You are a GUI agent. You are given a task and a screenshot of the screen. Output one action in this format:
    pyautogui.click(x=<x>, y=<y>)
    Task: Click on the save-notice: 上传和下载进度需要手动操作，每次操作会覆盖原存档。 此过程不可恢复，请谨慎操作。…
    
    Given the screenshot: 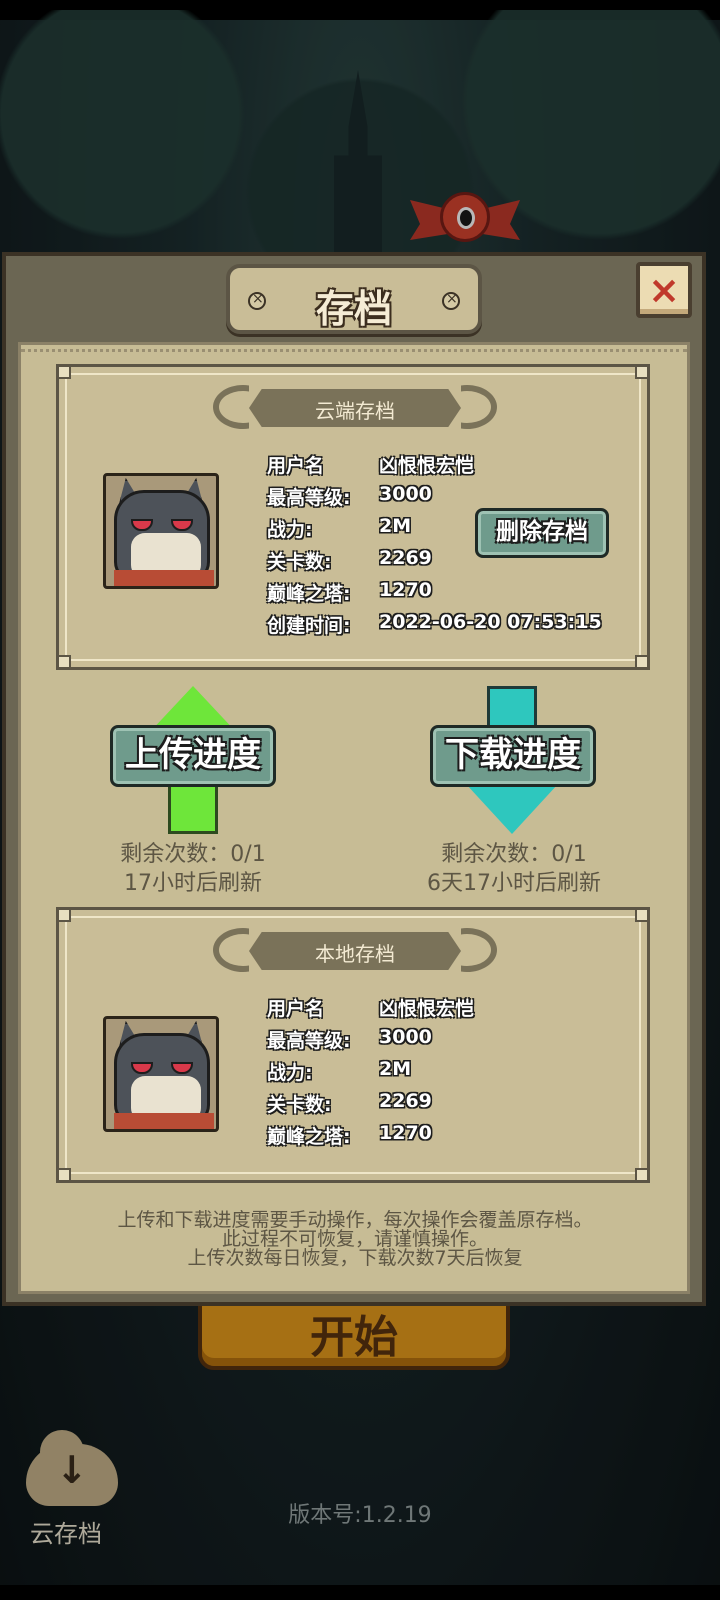 What is the action you would take?
    pyautogui.click(x=355, y=1239)
    